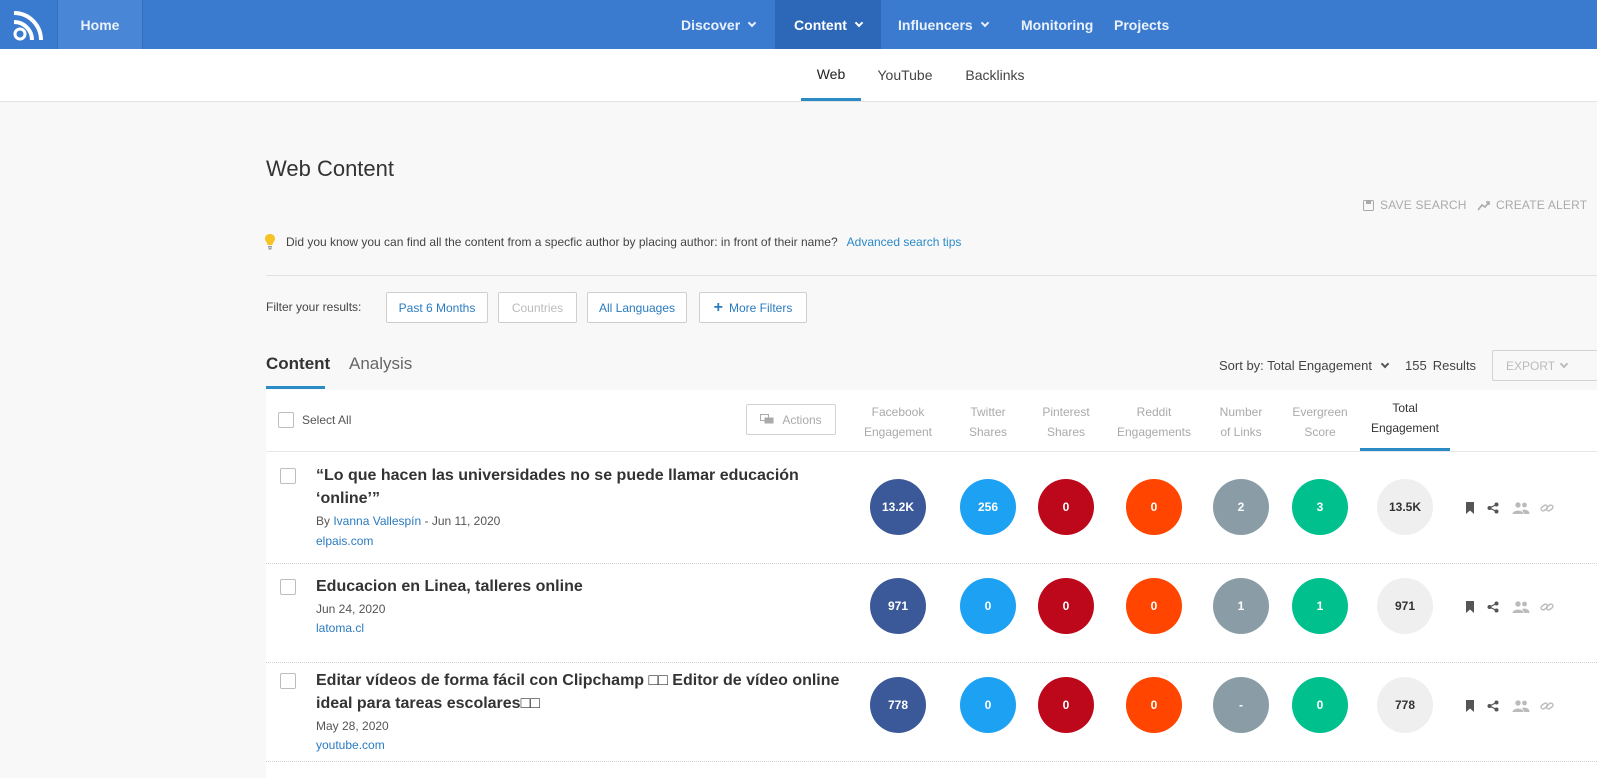 This screenshot has height=778, width=1597. Describe the element at coordinates (988, 422) in the screenshot. I see `col-twitter-shares: Twitter Shares` at that location.